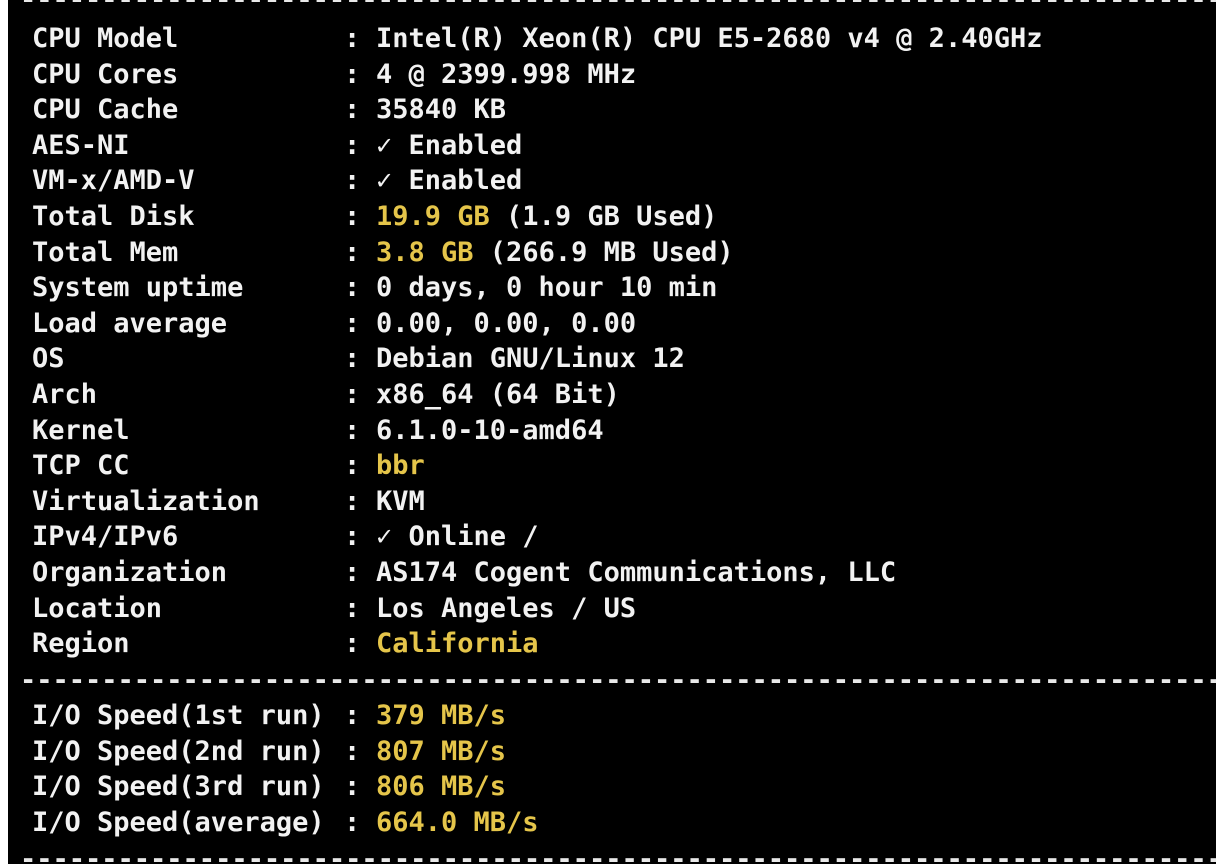 The height and width of the screenshot is (864, 1216). Describe the element at coordinates (81, 430) in the screenshot. I see `row-label: Kernel` at that location.